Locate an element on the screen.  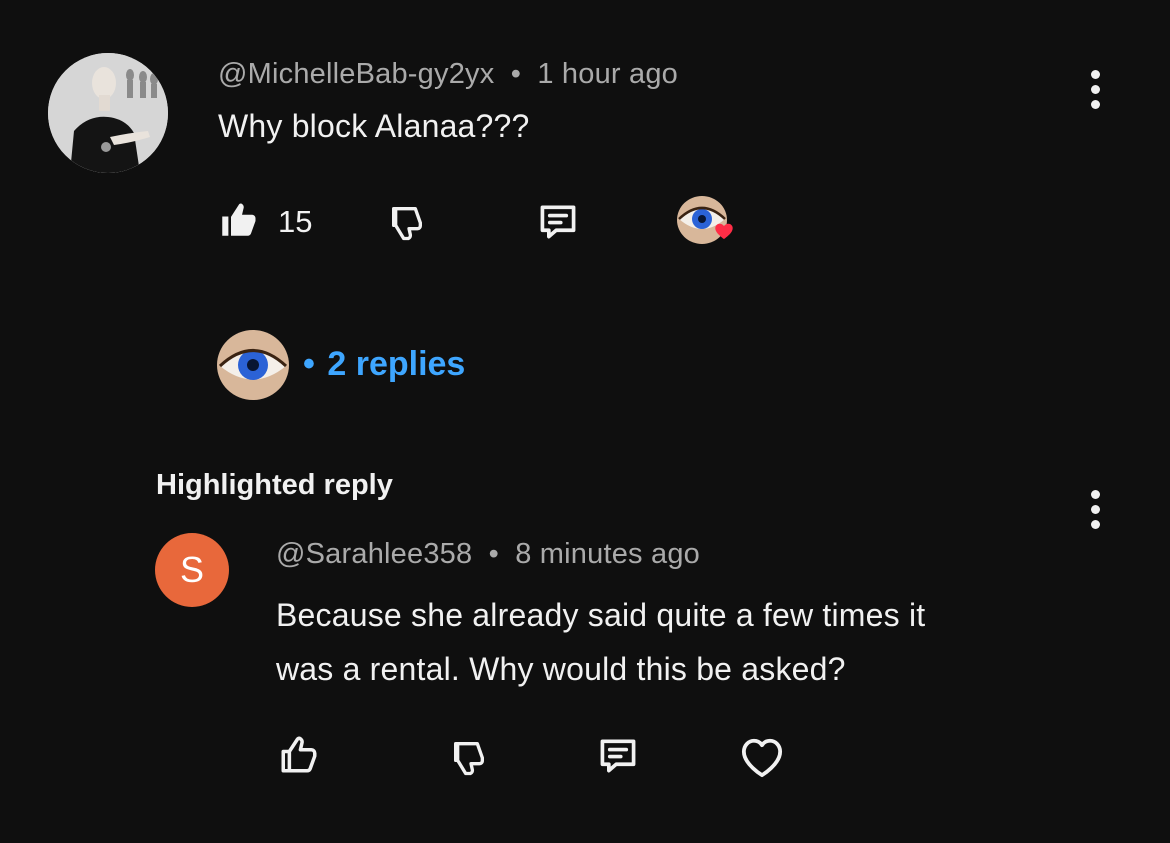
reply-like-button is located at coordinates (299, 755).